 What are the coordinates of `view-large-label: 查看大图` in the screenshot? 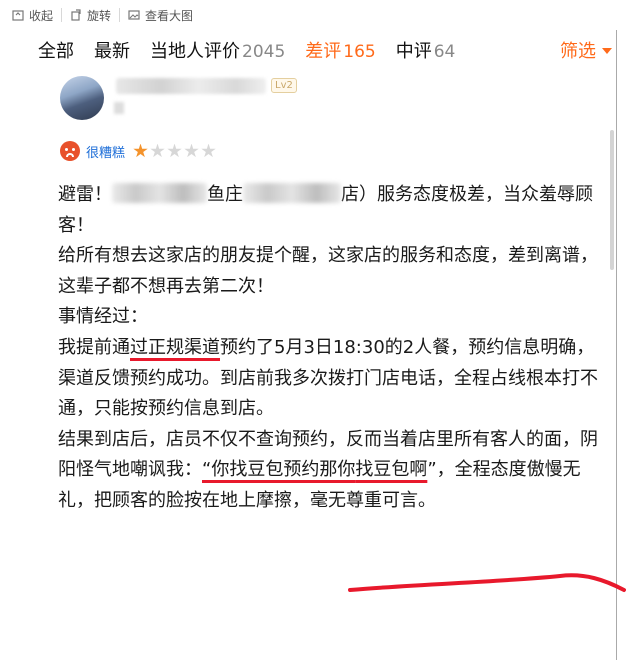 It's located at (169, 15).